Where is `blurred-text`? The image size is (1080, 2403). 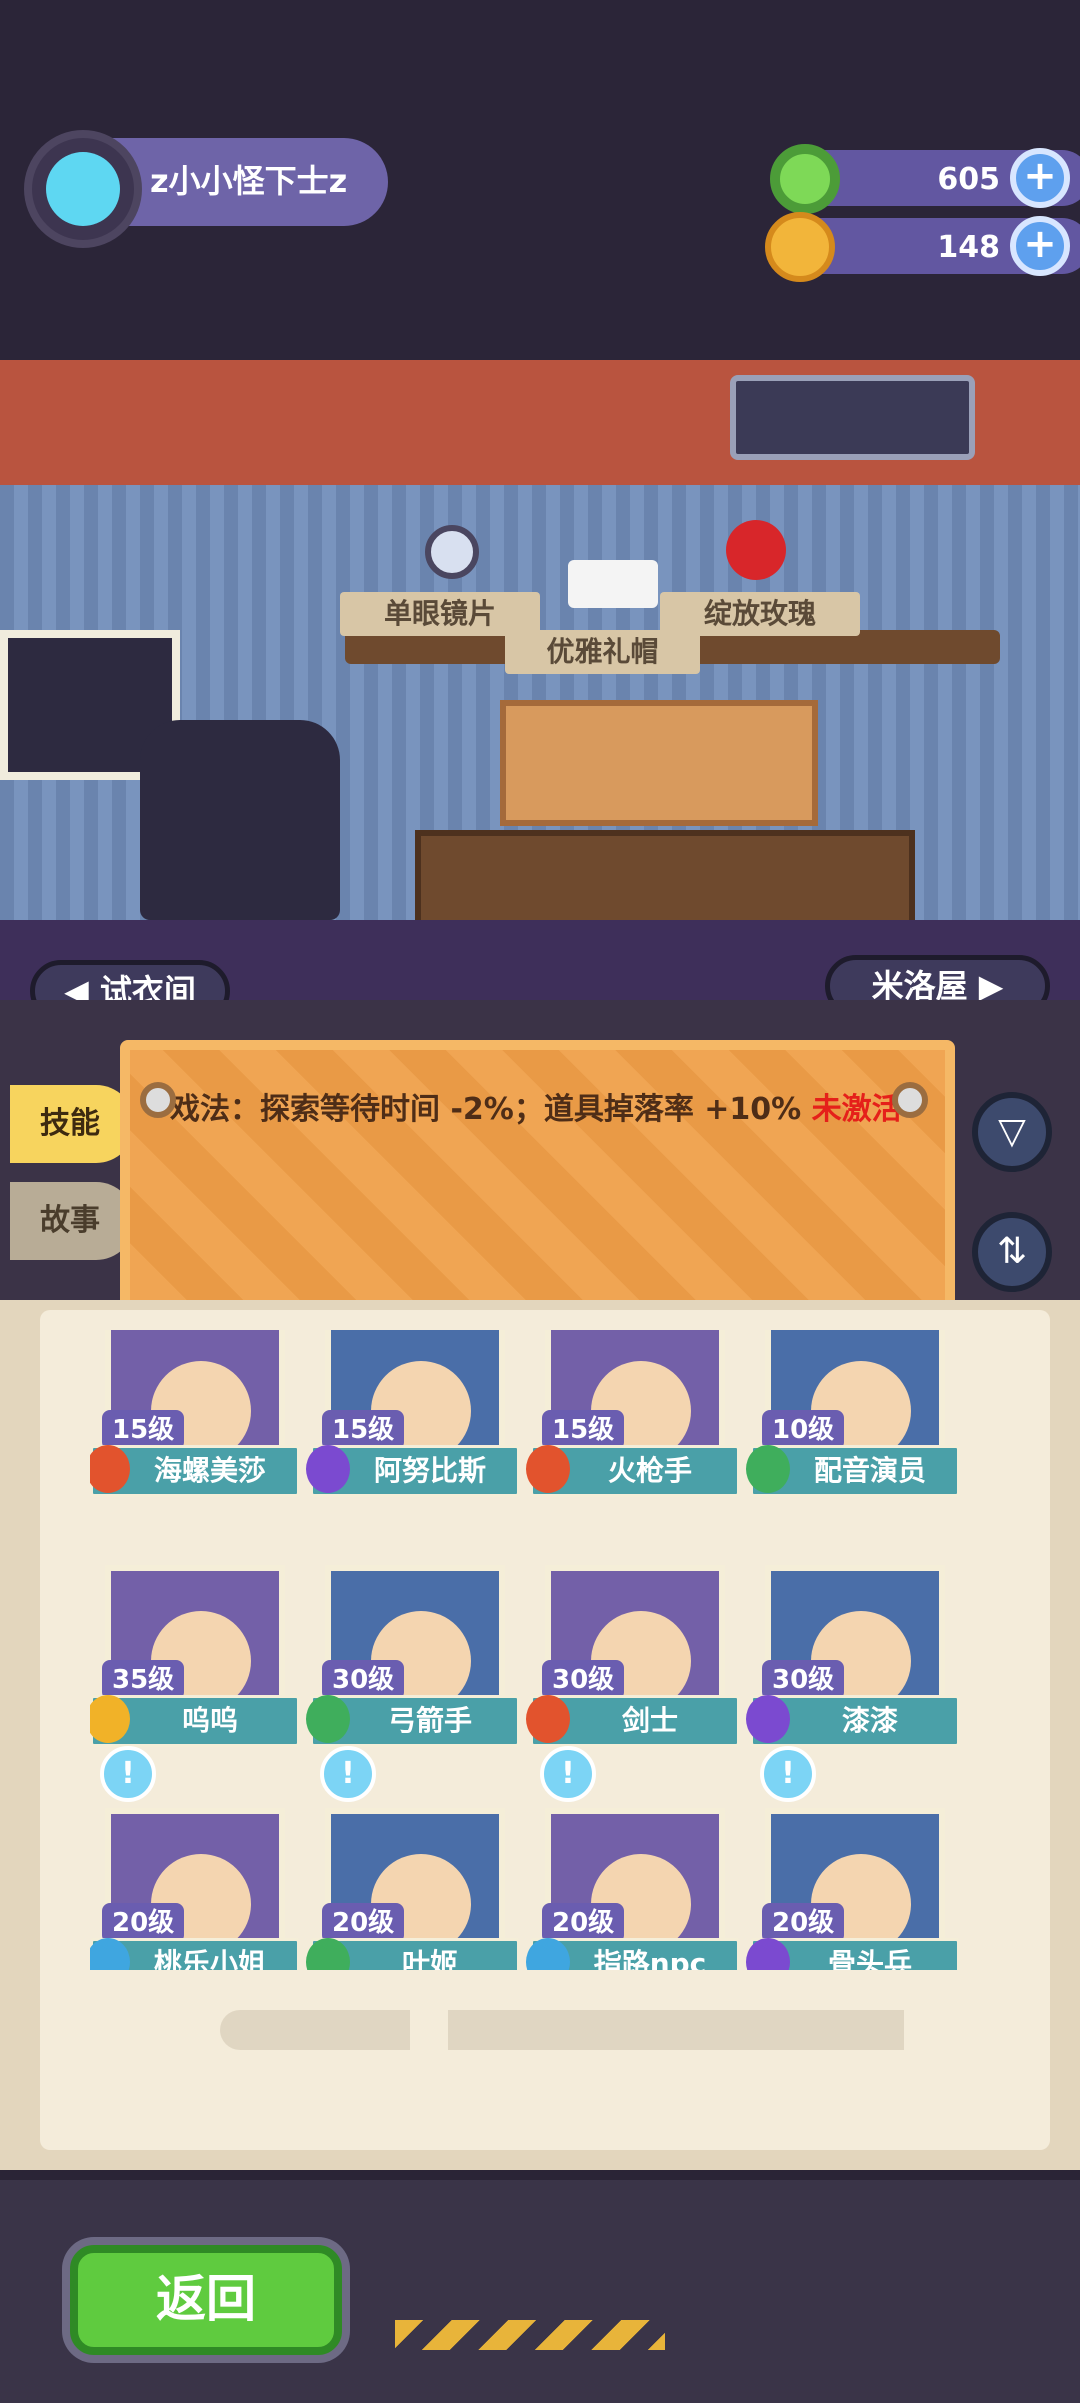 blurred-text is located at coordinates (600, 2030).